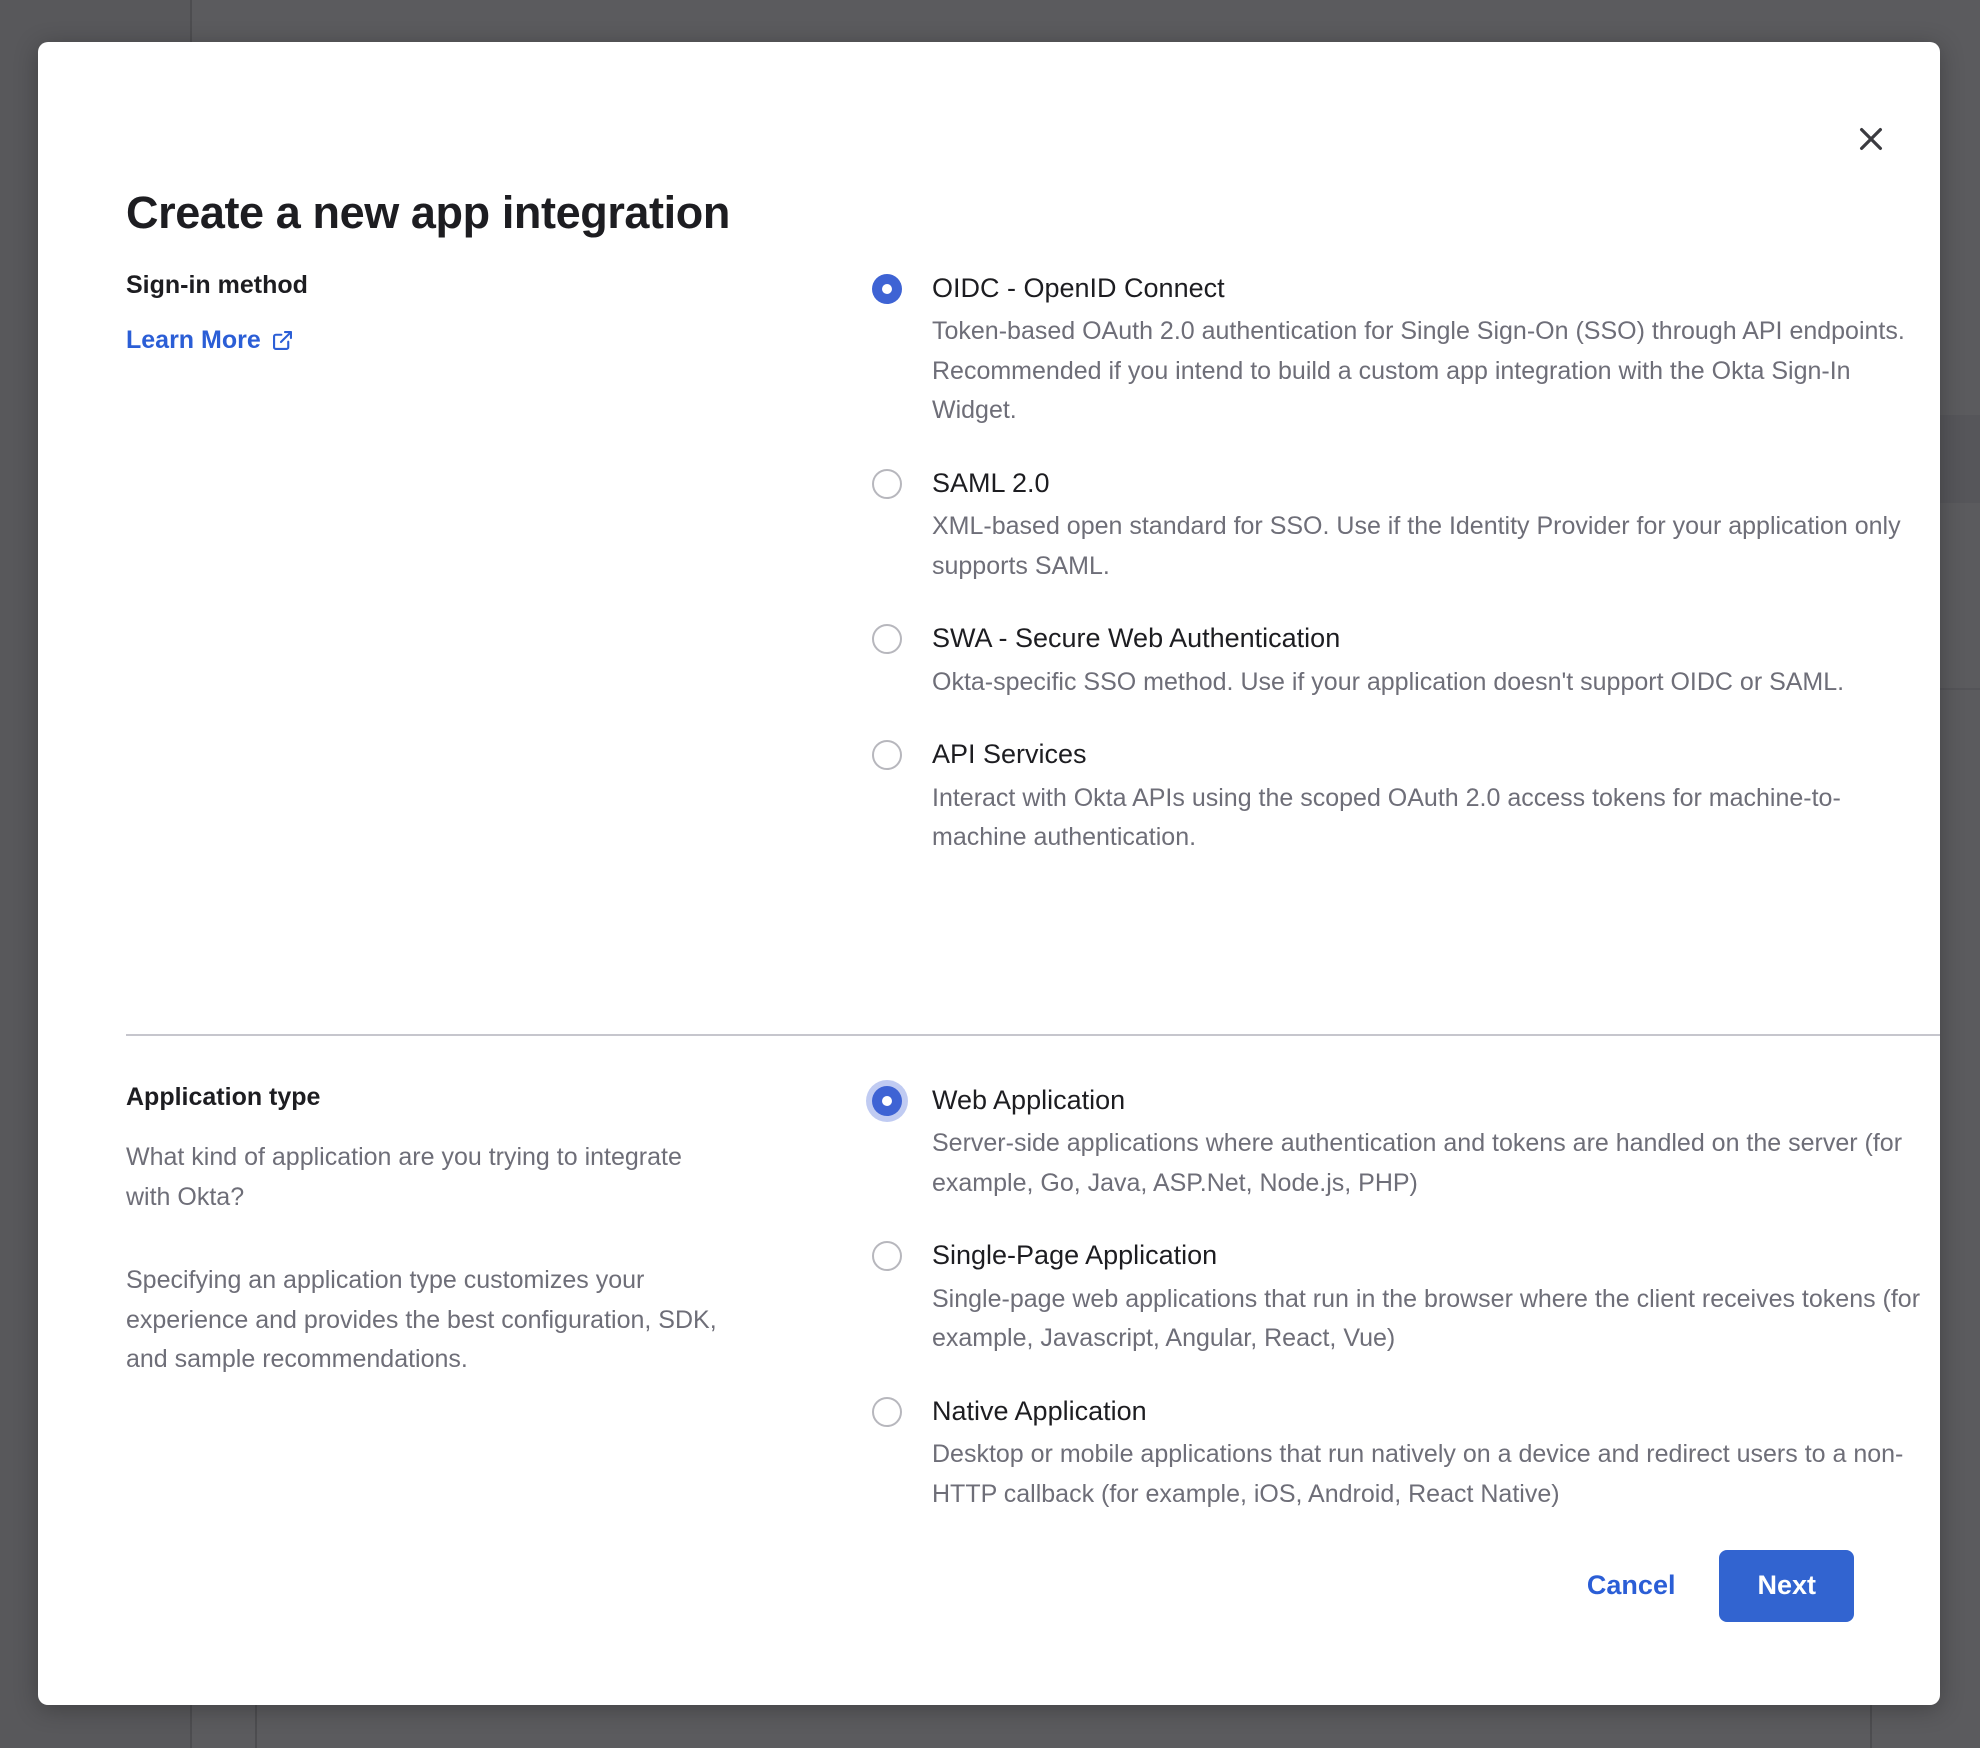 The width and height of the screenshot is (1980, 1748). Describe the element at coordinates (1009, 754) in the screenshot. I see `sign-in-method-option-label: API Services` at that location.